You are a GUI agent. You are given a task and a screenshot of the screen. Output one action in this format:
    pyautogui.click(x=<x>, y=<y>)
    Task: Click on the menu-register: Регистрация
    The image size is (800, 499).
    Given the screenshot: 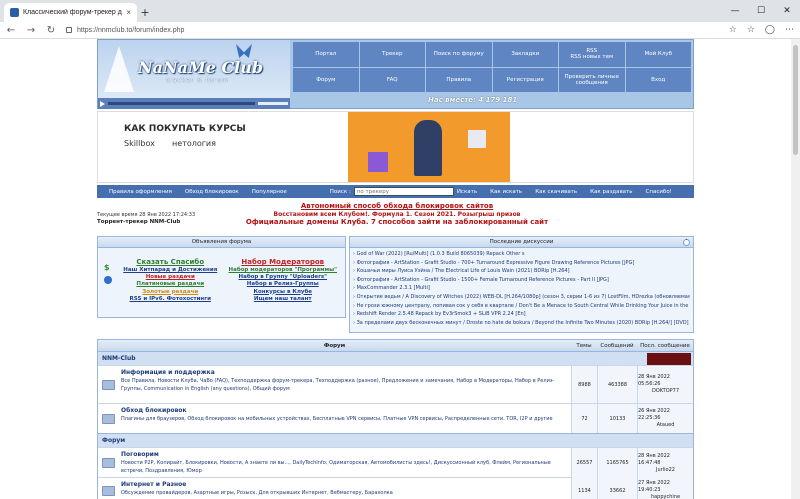 What is the action you would take?
    pyautogui.click(x=525, y=79)
    